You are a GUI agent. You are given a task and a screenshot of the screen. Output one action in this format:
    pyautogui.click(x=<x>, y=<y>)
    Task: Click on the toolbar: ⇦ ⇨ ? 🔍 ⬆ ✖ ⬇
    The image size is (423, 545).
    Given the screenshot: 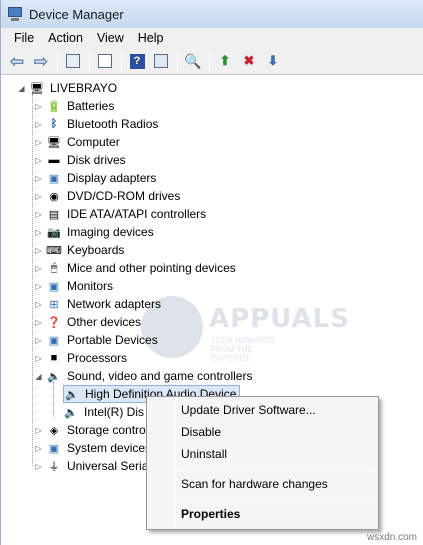 What is the action you would take?
    pyautogui.click(x=212, y=61)
    